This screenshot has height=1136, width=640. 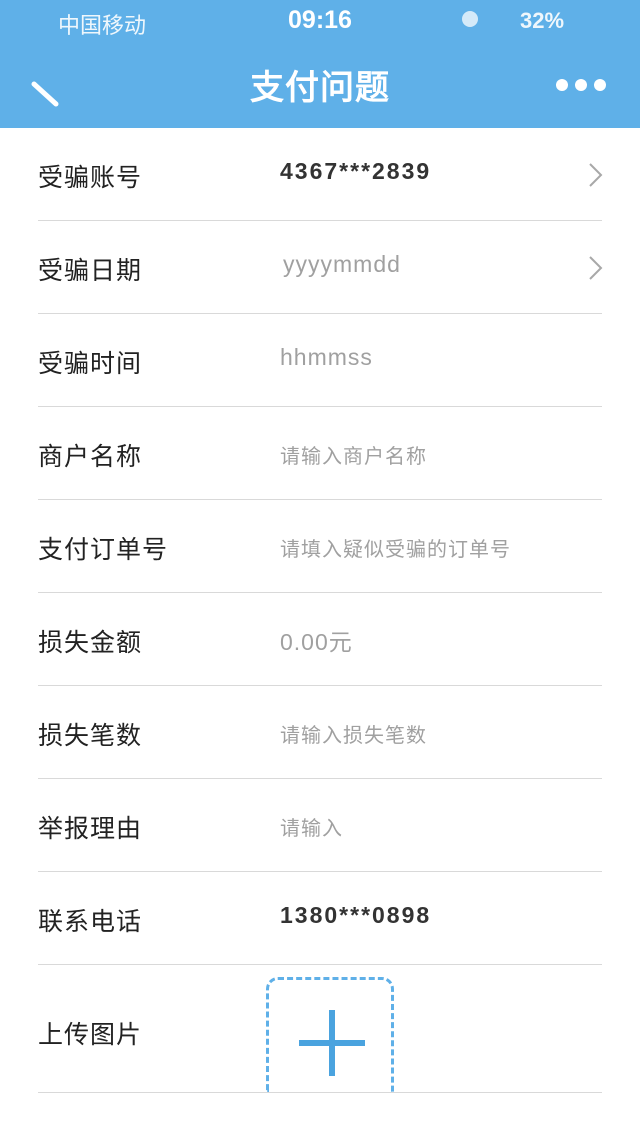 I want to click on form-row-account: 受骗账号 4367***2839, so click(x=320, y=174).